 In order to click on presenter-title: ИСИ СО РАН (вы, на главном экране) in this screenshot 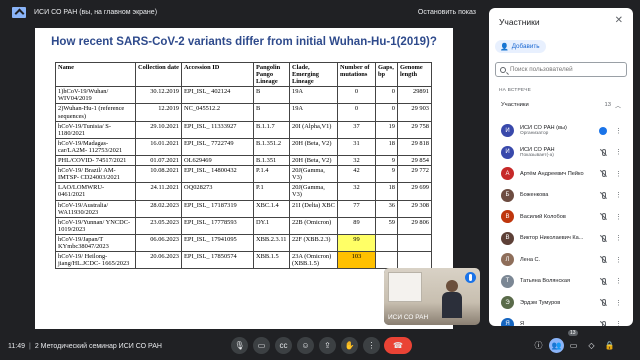, I will do `click(96, 12)`.